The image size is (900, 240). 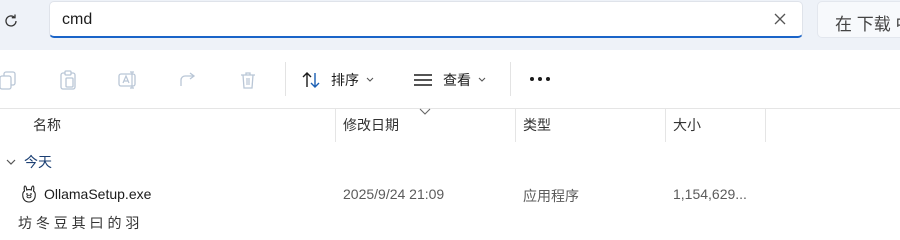 I want to click on search-location-box: 在 下载 中, so click(x=858, y=19).